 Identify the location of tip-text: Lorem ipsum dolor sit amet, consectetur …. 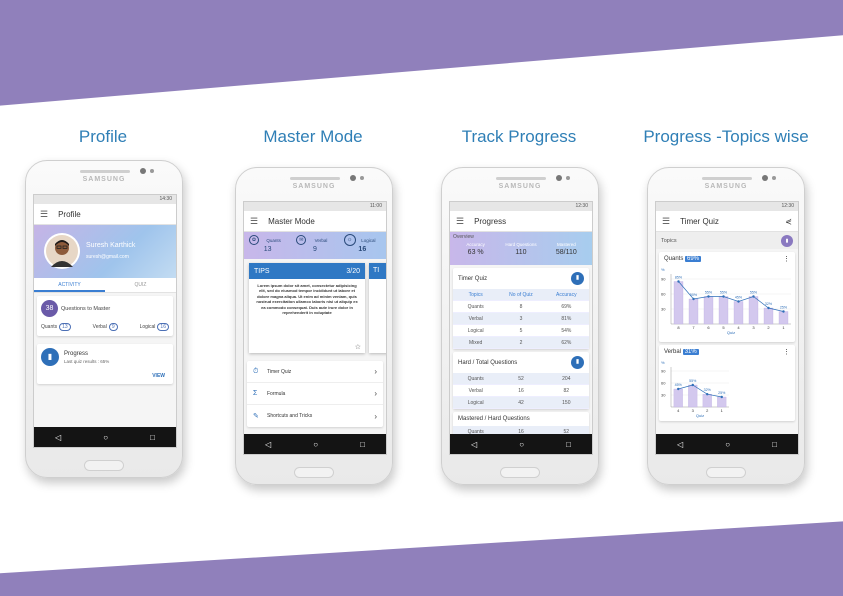
(307, 299).